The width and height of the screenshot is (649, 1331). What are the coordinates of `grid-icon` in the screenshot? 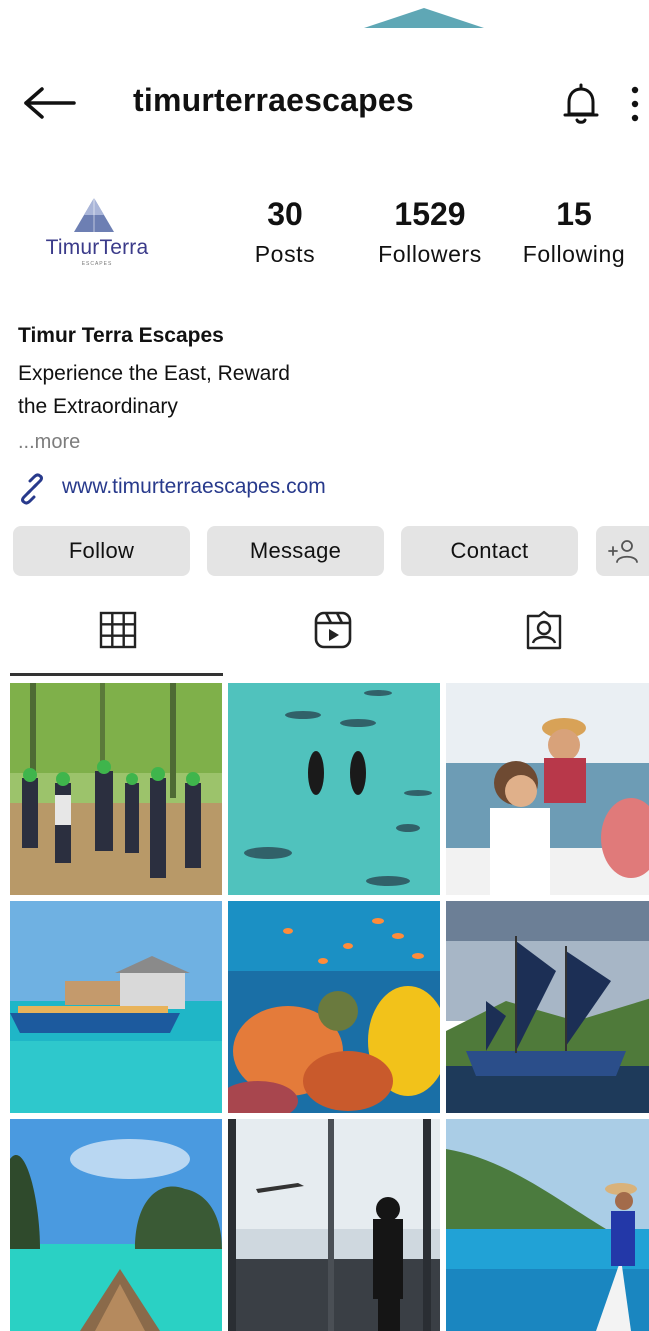 It's located at (118, 630).